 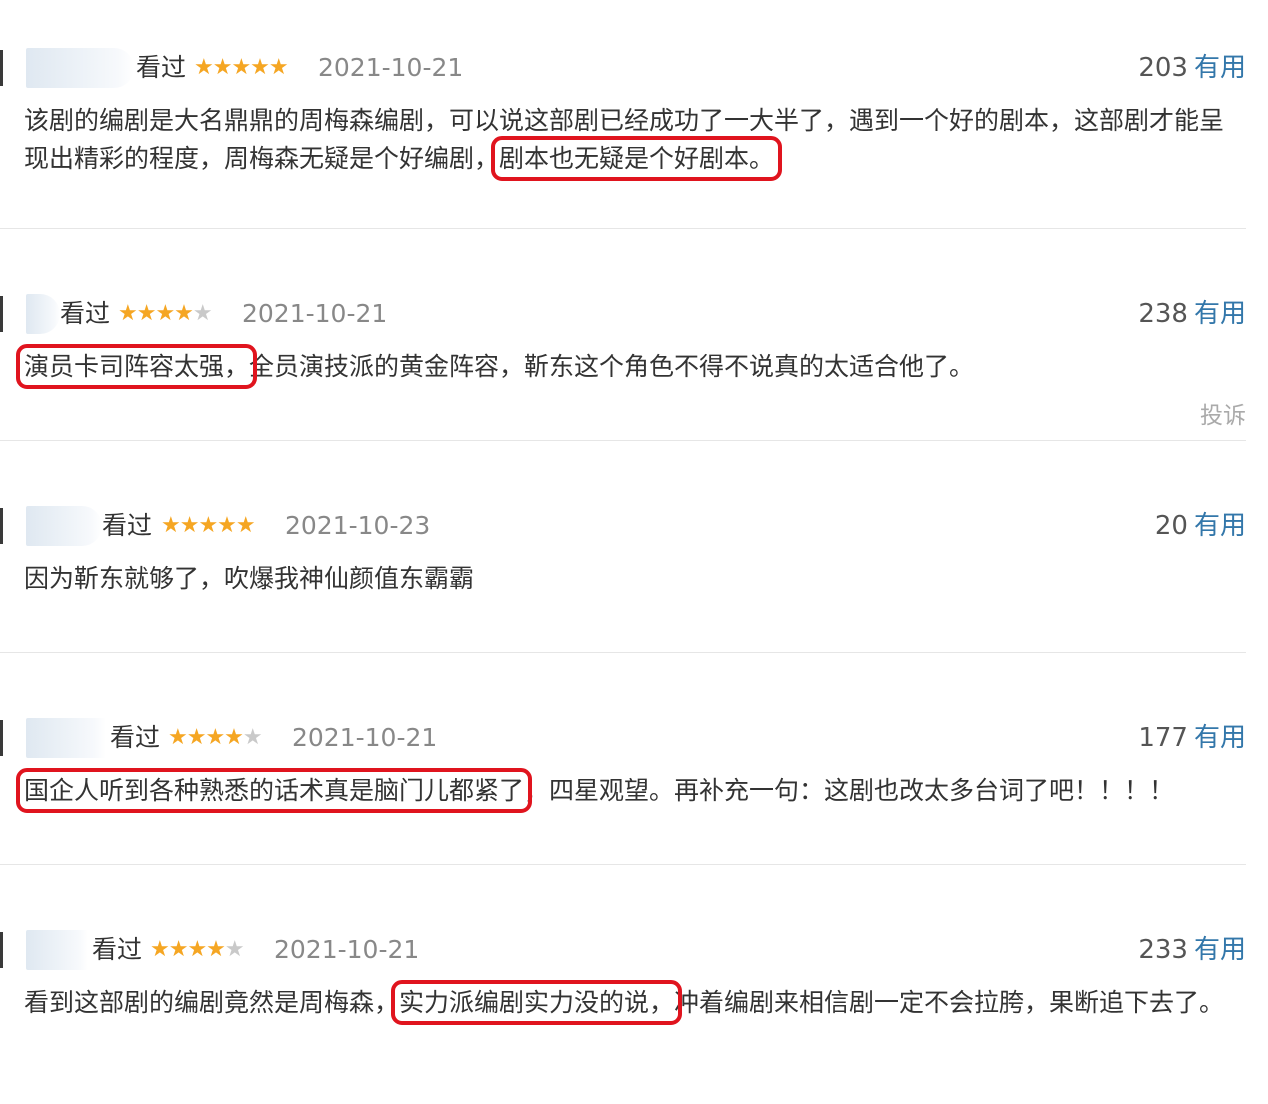 I want to click on review-text: 因为靳东就够了，吹爆我神仙颜值东霸霸, so click(x=636, y=579).